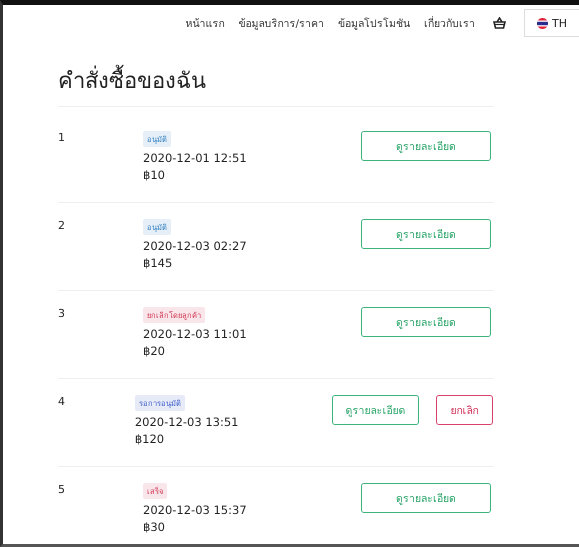  What do you see at coordinates (195, 510) in the screenshot?
I see `order-datetime: 2020-12-03 15:37` at bounding box center [195, 510].